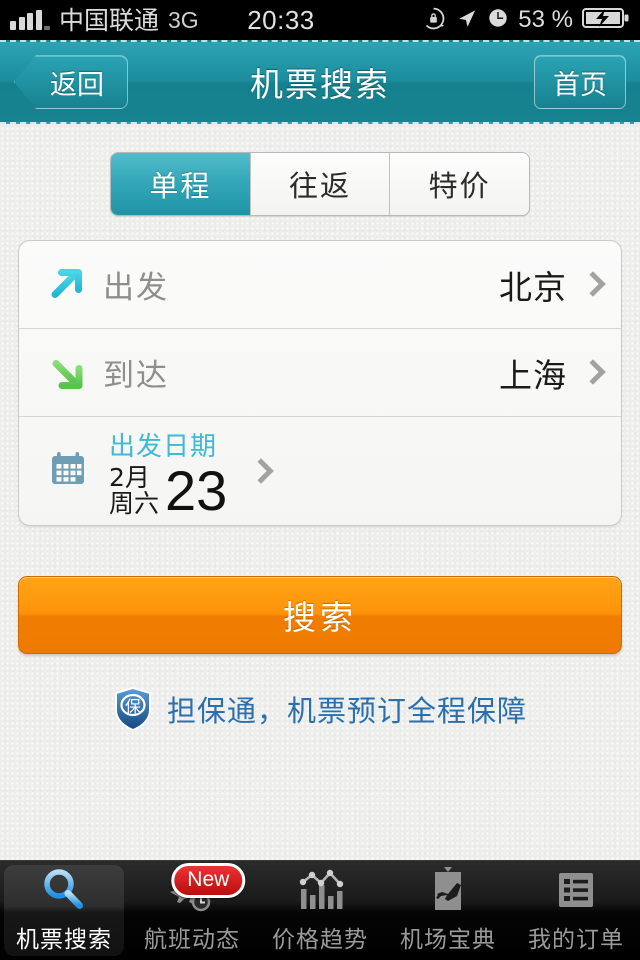 The width and height of the screenshot is (640, 960). What do you see at coordinates (576, 940) in the screenshot?
I see `tab-label: 我的订单` at bounding box center [576, 940].